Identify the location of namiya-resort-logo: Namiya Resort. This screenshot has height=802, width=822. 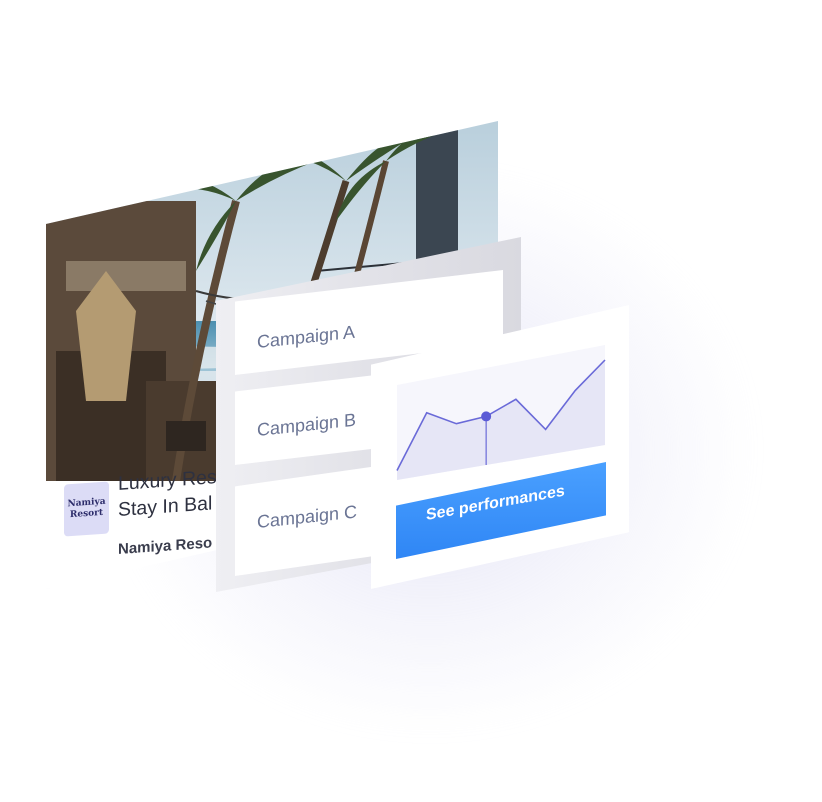
(86, 509).